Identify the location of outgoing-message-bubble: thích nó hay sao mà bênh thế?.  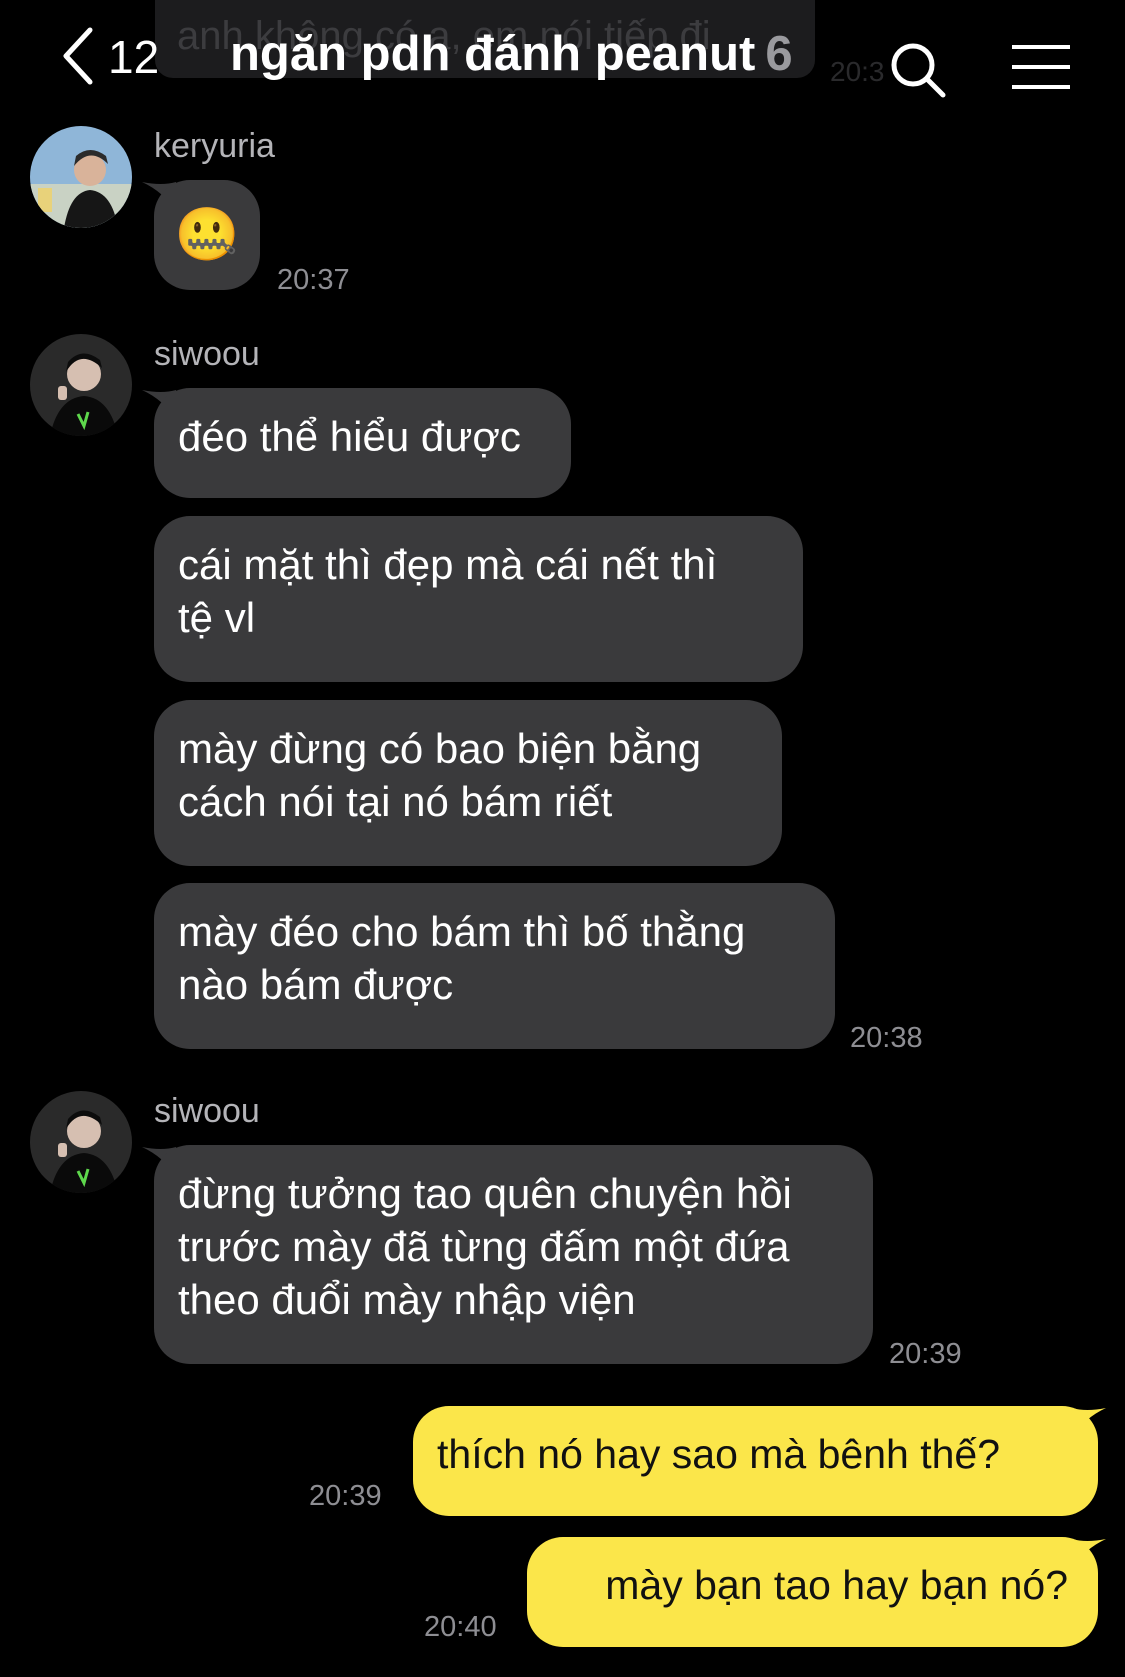
(755, 1461).